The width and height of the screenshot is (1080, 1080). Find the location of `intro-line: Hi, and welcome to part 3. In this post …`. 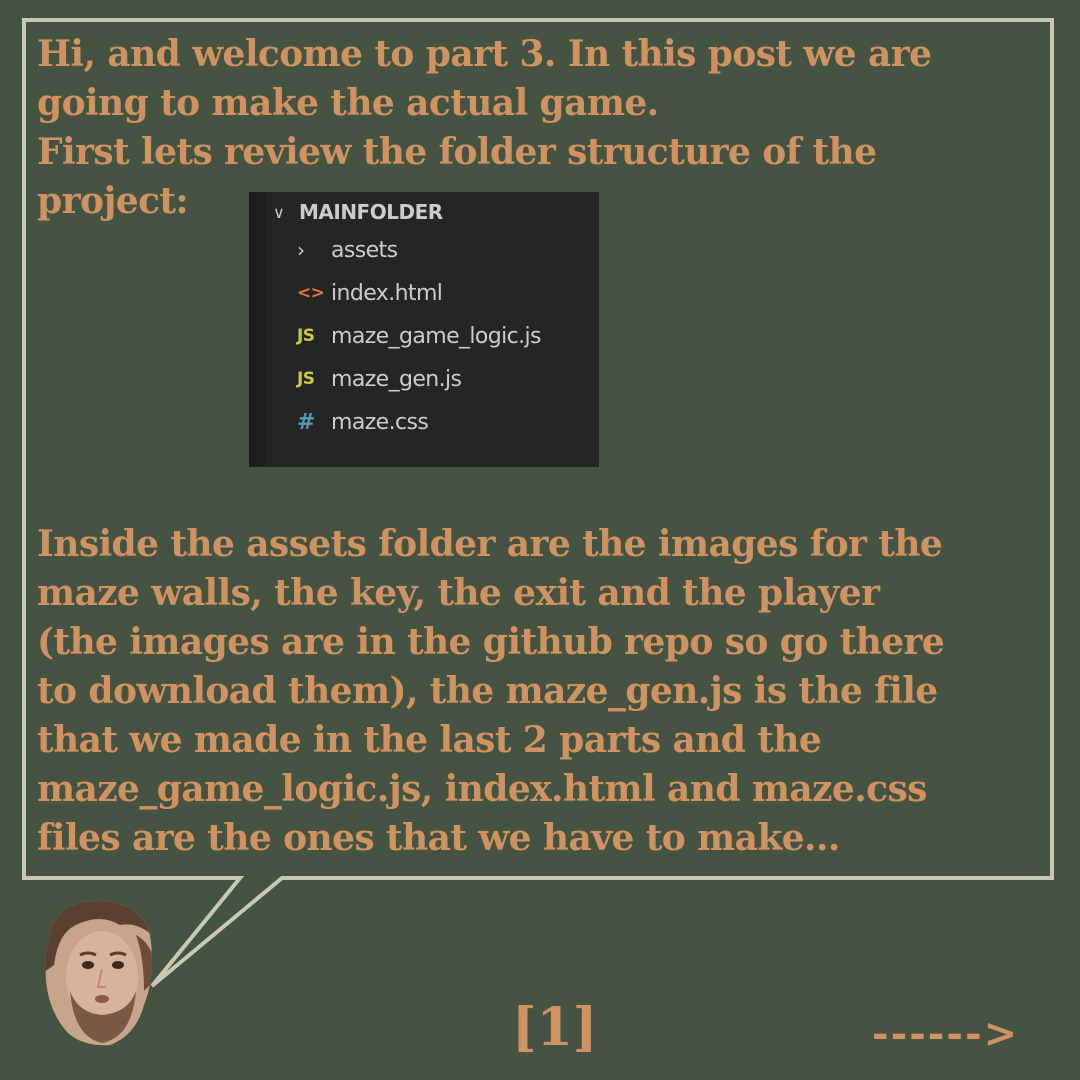

intro-line: Hi, and welcome to part 3. In this post … is located at coordinates (484, 54).